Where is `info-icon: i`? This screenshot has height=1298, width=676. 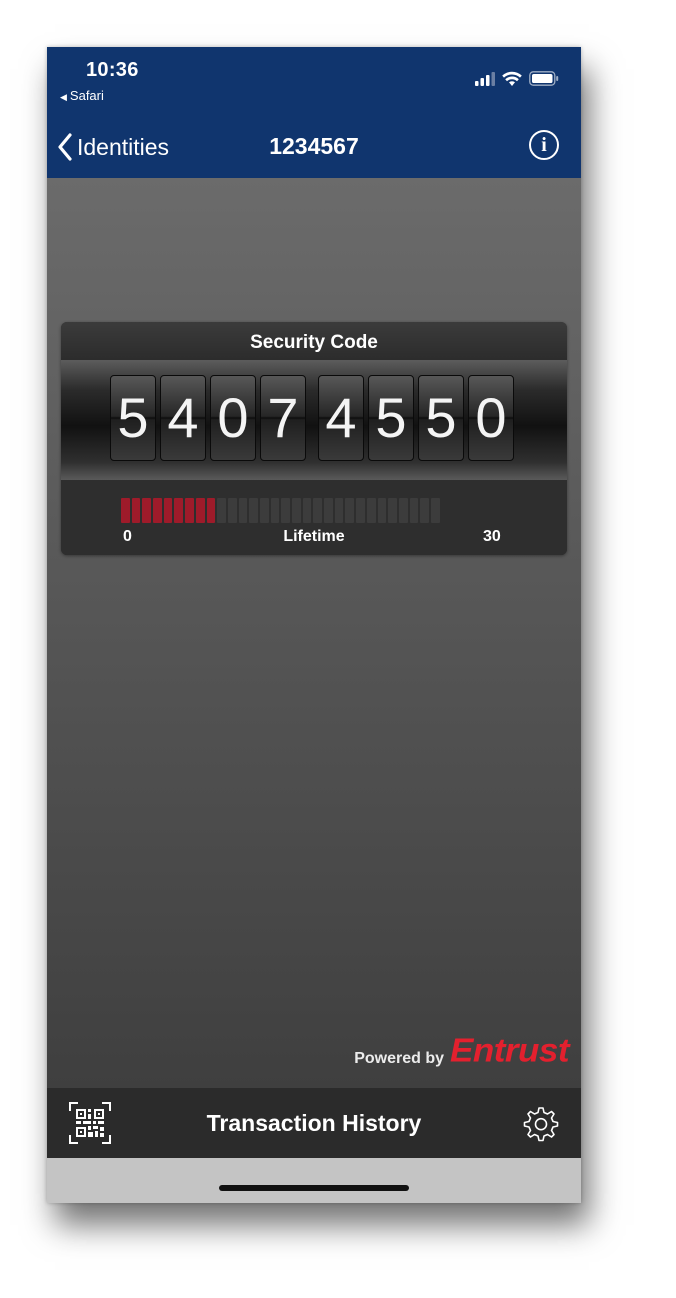
info-icon: i is located at coordinates (544, 144).